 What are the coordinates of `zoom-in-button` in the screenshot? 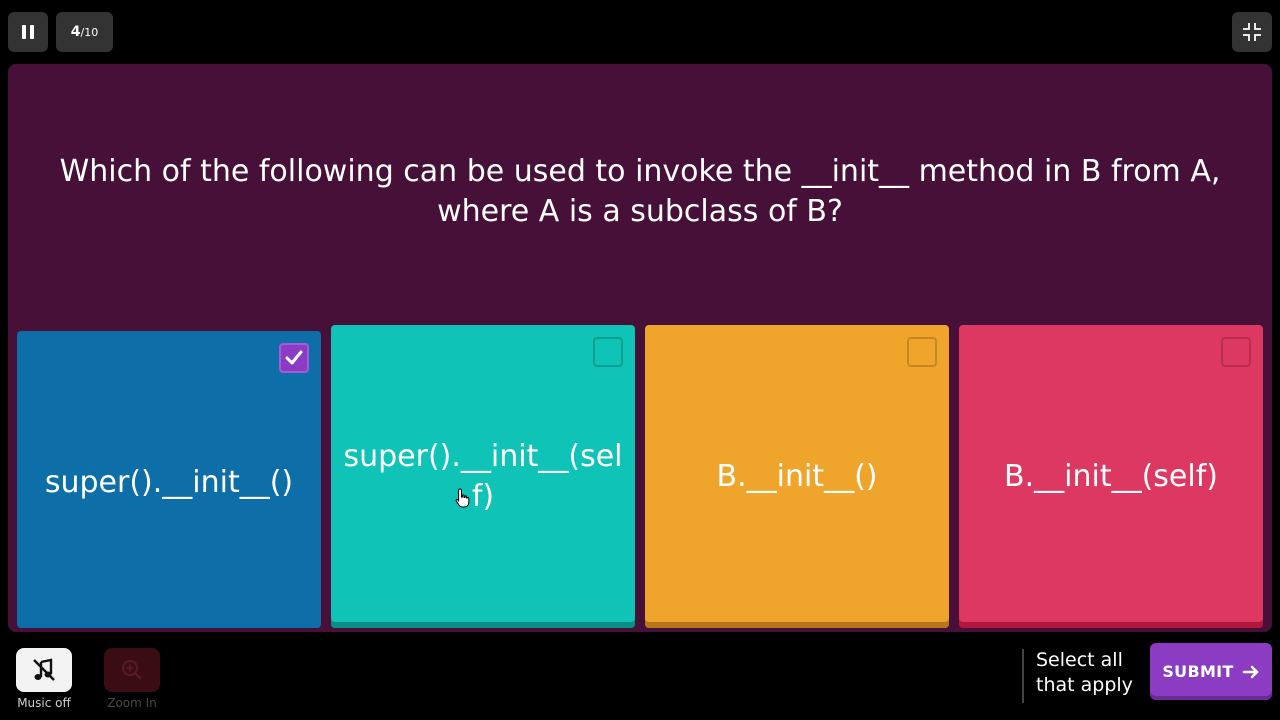 It's located at (132, 670).